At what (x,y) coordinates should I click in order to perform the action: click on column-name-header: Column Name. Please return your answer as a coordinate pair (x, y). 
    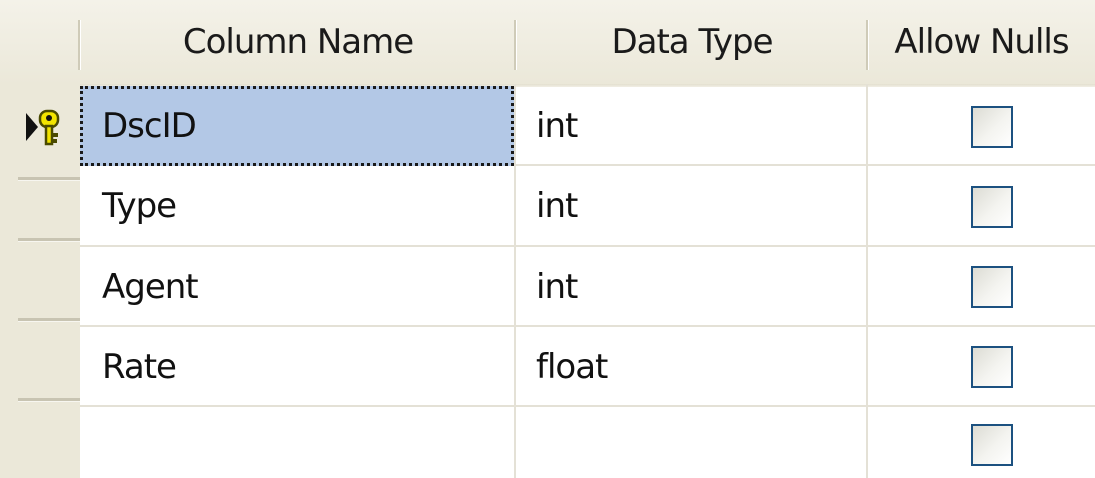
    Looking at the image, I should click on (298, 42).